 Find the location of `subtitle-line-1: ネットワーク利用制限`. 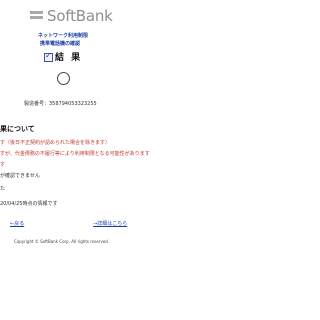

subtitle-line-1: ネットワーク利用制限 is located at coordinates (63, 36).